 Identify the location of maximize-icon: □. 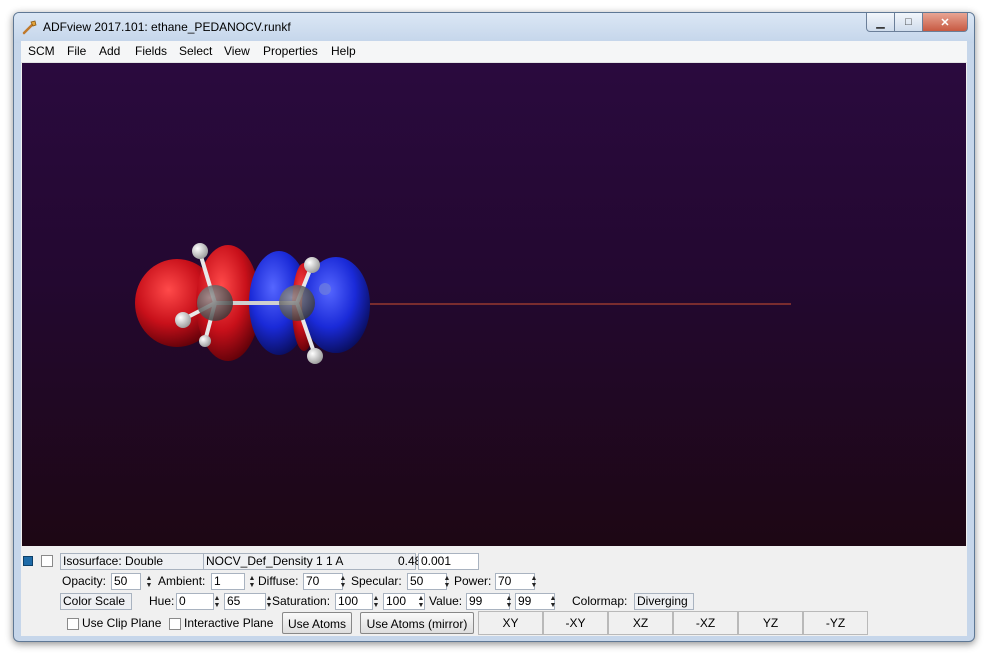
(908, 22).